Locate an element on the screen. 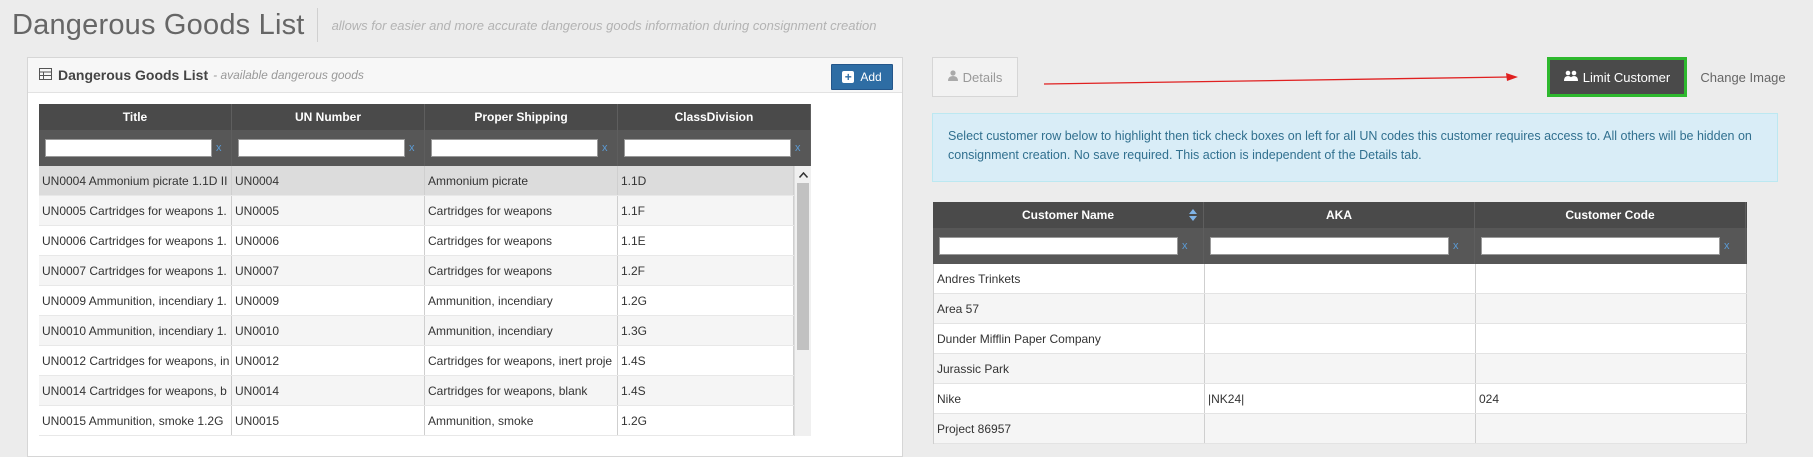 This screenshot has width=1813, height=457. column-header-customer-name-label: Customer Name is located at coordinates (1068, 215).